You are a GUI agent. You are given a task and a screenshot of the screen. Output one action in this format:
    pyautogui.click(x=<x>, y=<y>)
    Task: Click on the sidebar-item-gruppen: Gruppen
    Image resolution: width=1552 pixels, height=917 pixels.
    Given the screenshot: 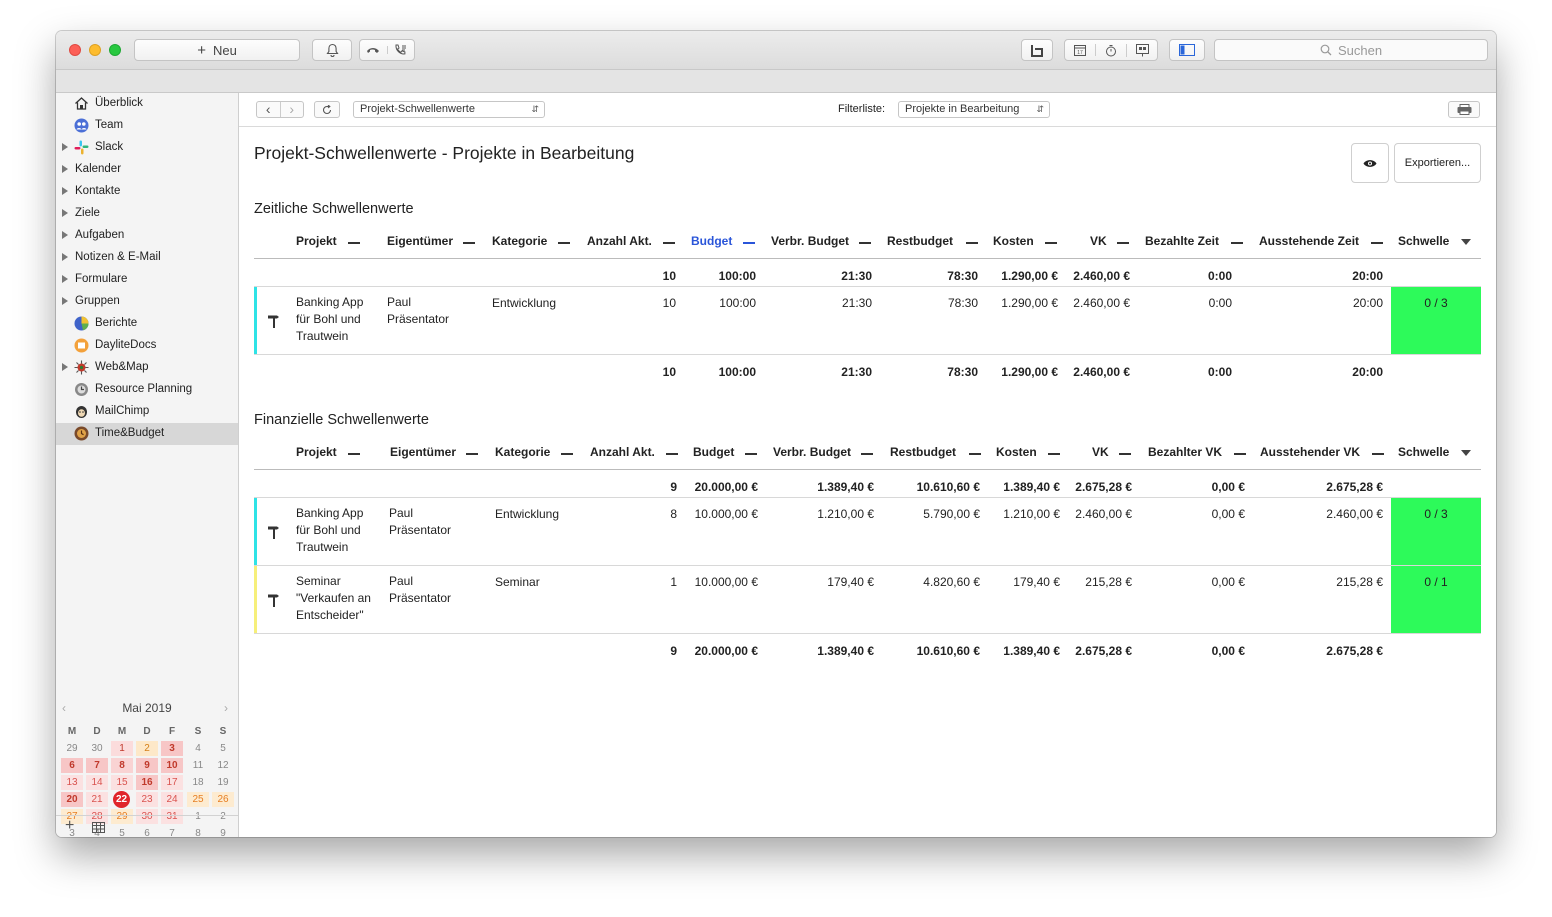 What is the action you would take?
    pyautogui.click(x=147, y=302)
    